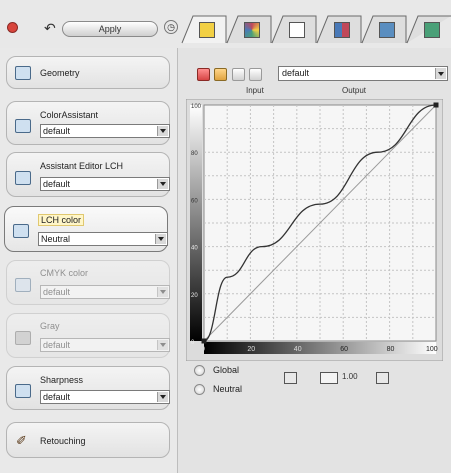  Describe the element at coordinates (23, 73) in the screenshot. I see `geometry-icon` at that location.